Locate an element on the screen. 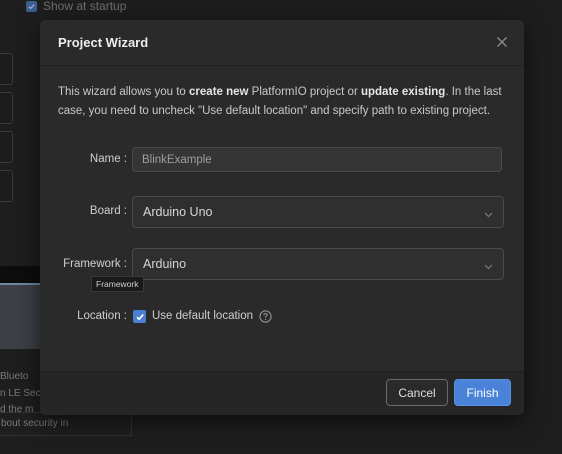 This screenshot has width=562, height=454. close-icon is located at coordinates (502, 42).